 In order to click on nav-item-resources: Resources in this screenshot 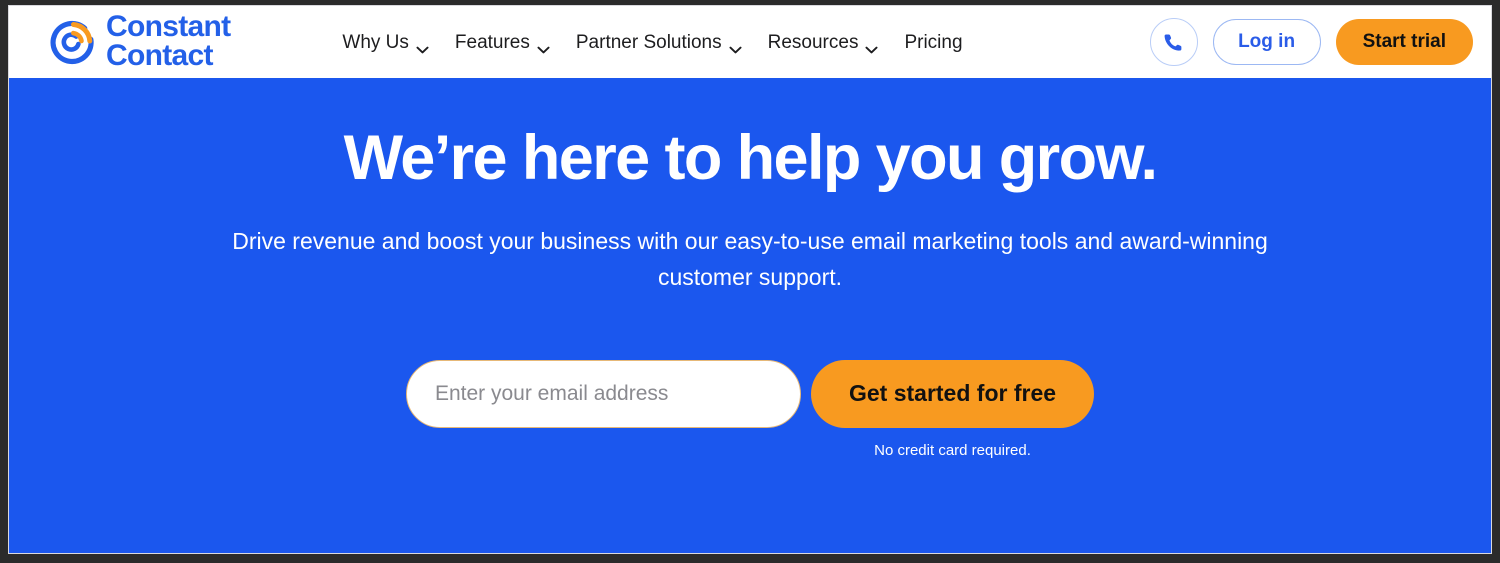, I will do `click(823, 42)`.